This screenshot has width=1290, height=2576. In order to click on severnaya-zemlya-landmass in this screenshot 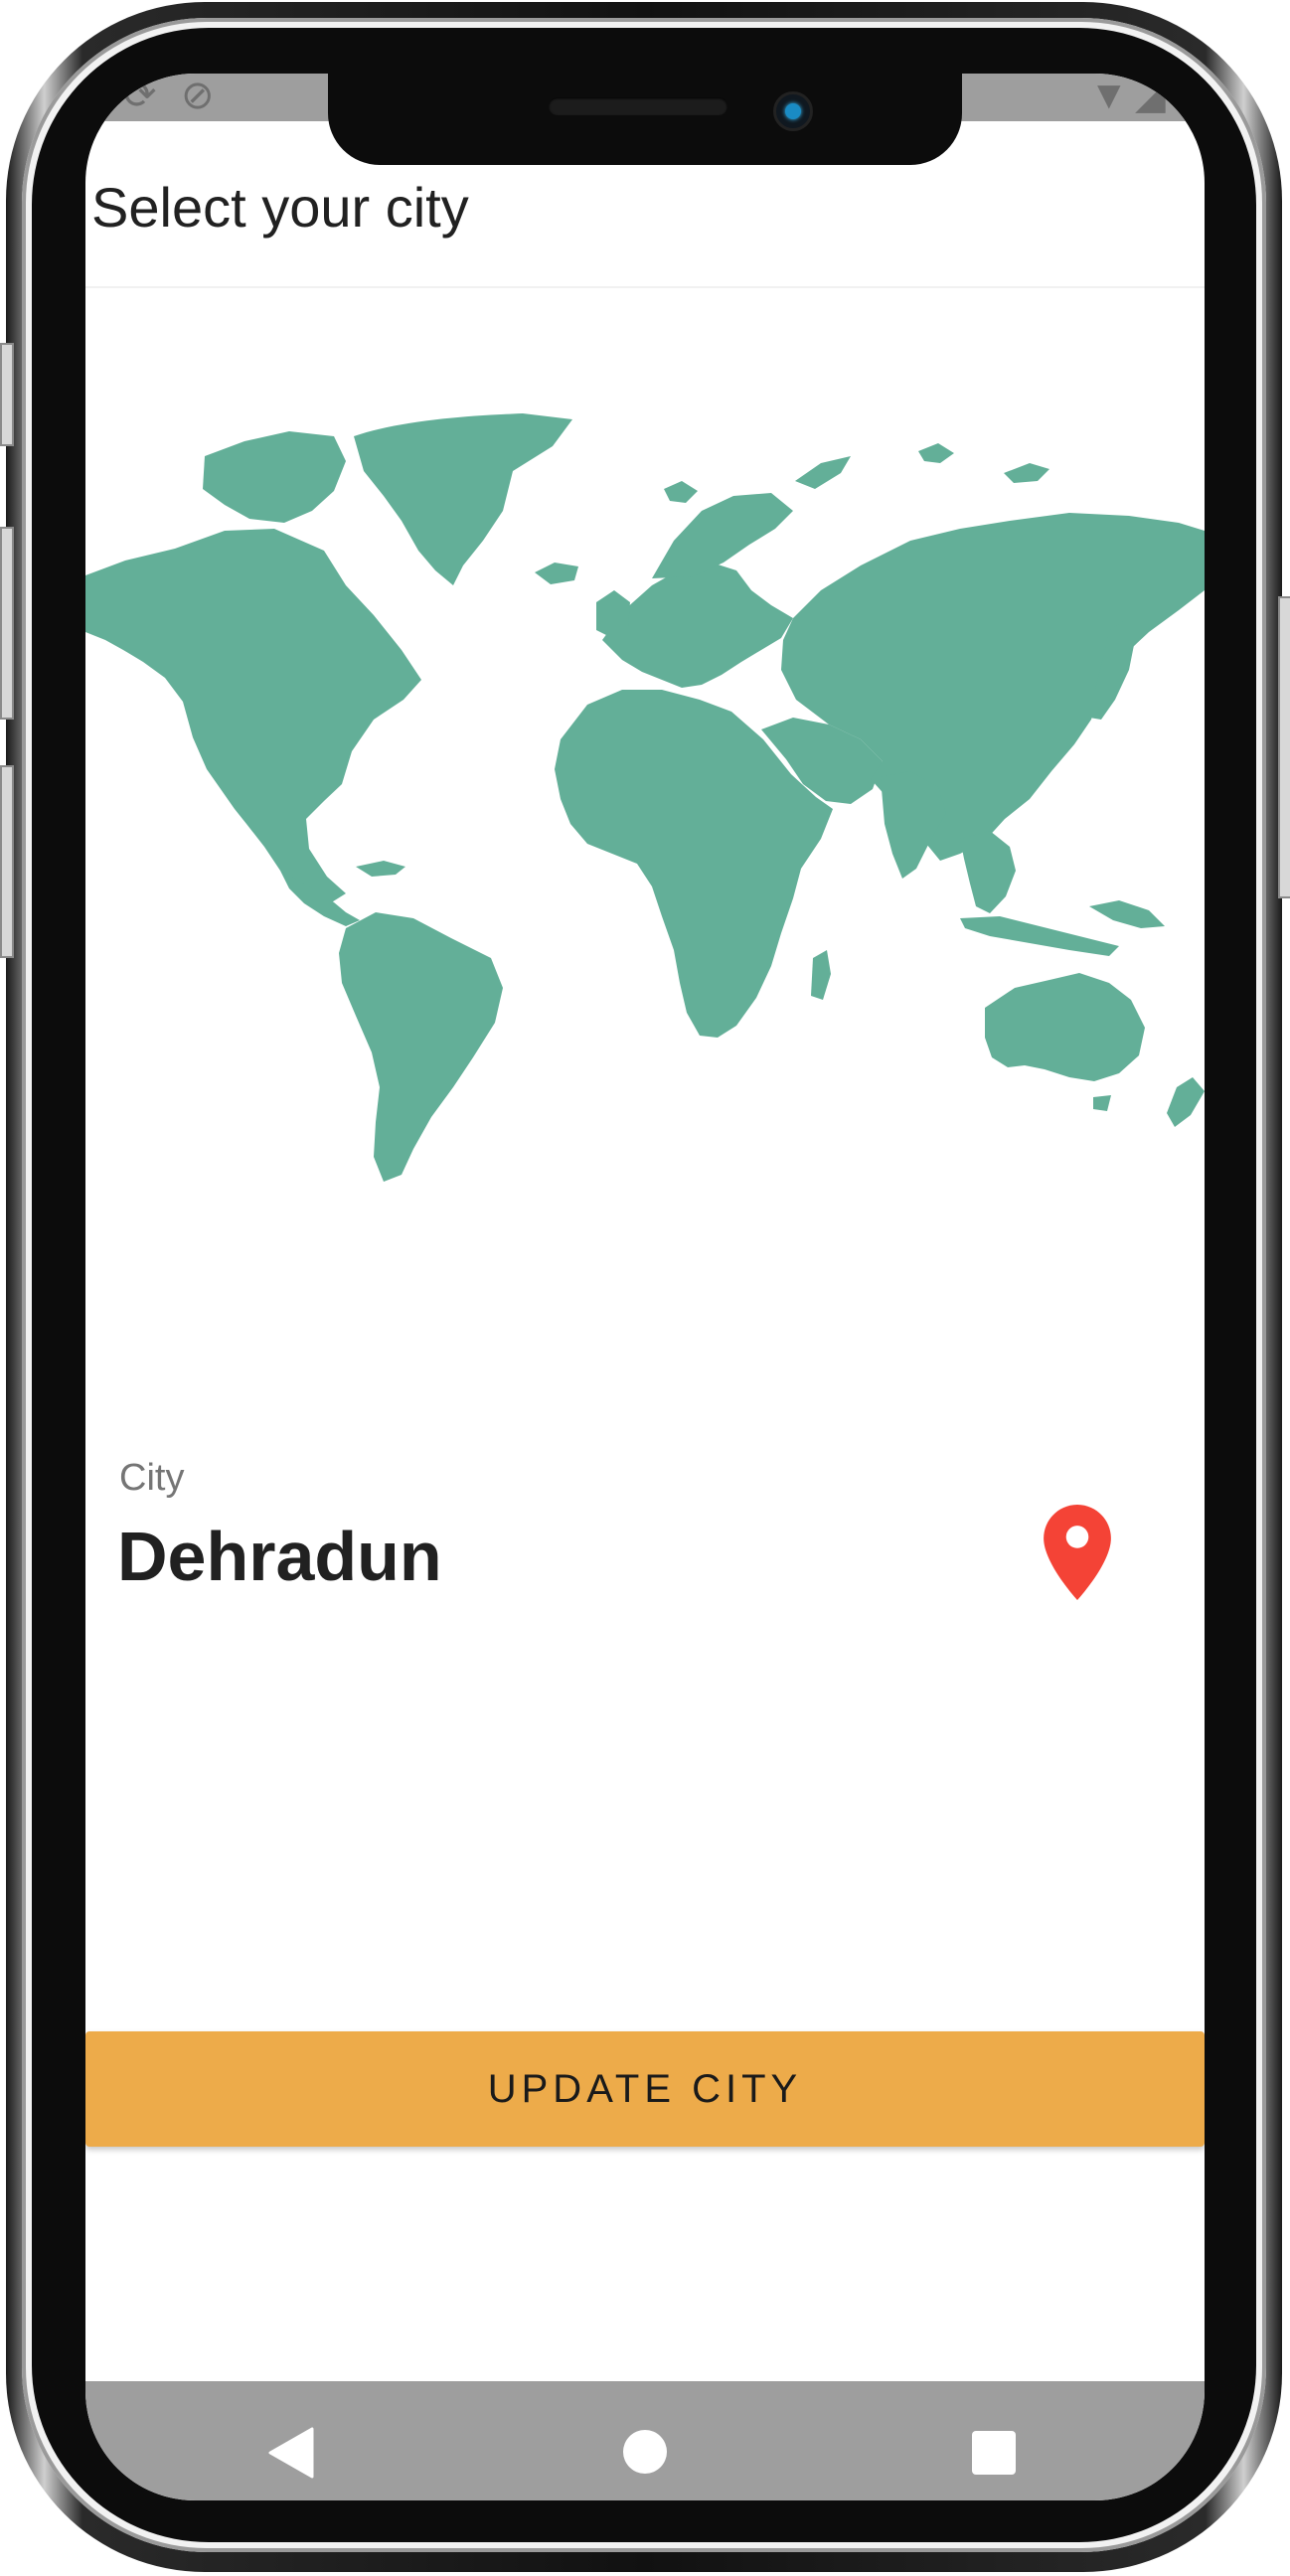, I will do `click(936, 453)`.